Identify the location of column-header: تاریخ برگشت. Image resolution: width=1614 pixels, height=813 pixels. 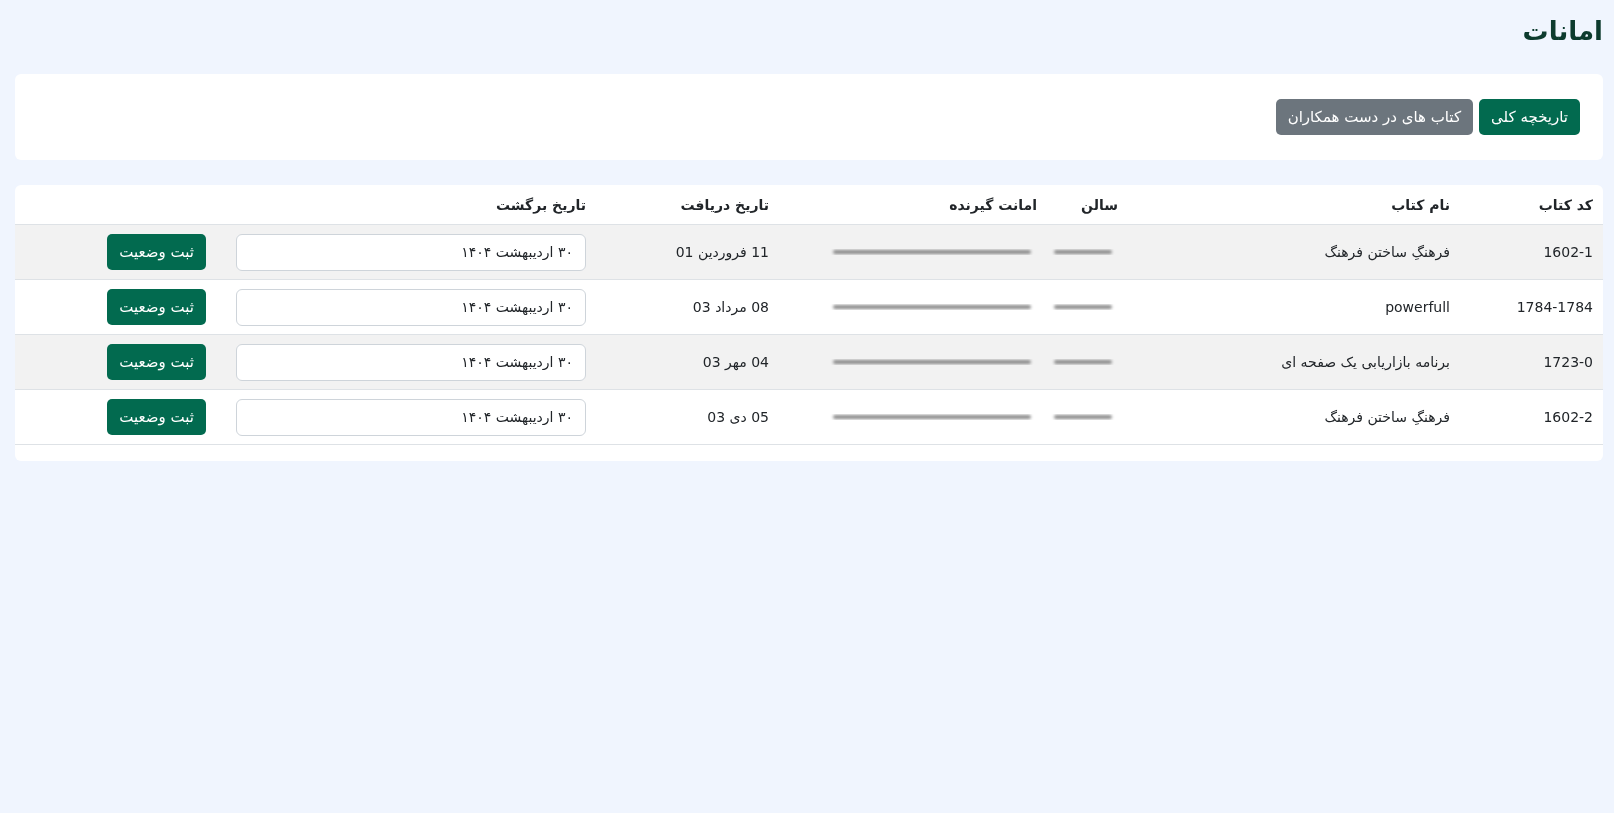
(541, 204).